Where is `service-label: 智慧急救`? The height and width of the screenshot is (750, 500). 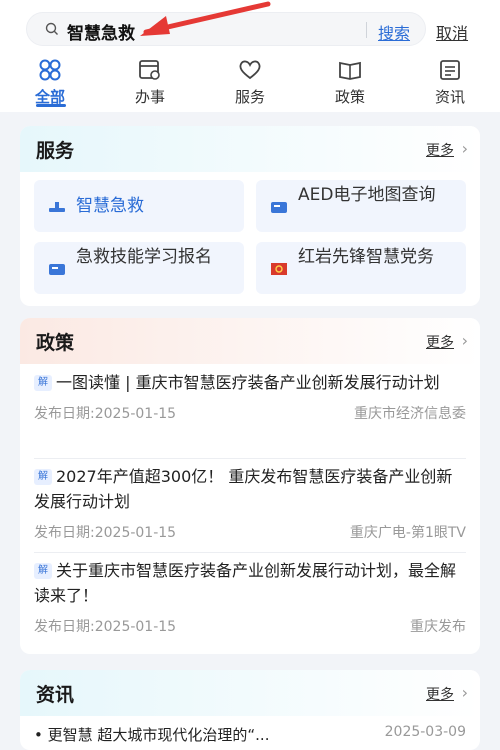 service-label: 智慧急救 is located at coordinates (110, 206).